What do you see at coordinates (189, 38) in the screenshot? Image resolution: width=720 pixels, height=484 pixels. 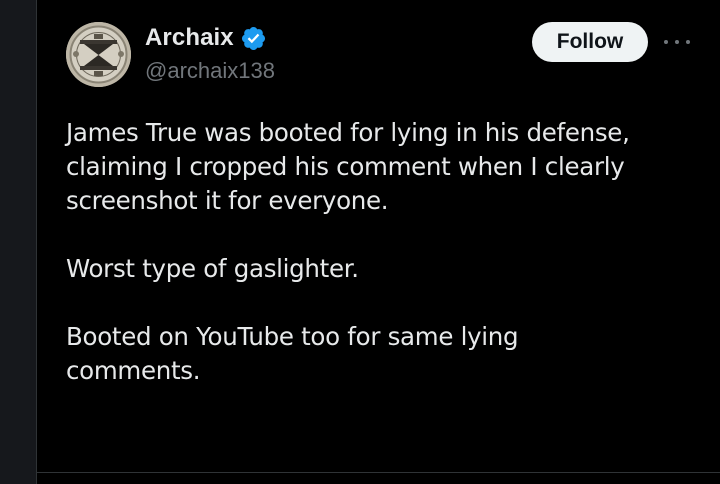 I see `author-display-name: Archaix` at bounding box center [189, 38].